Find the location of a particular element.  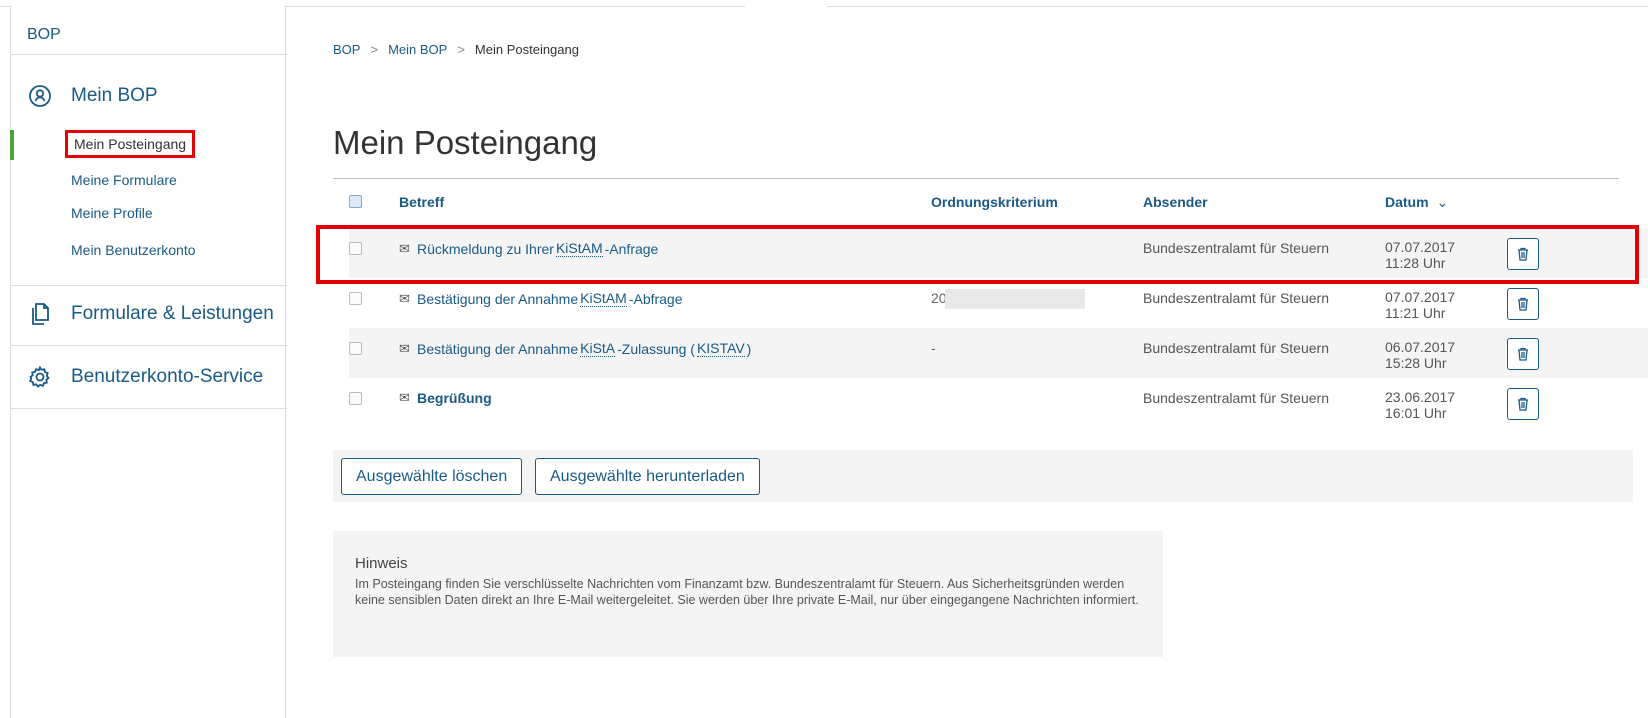

column-header-criterion: Ordnungskriterium is located at coordinates (994, 202).